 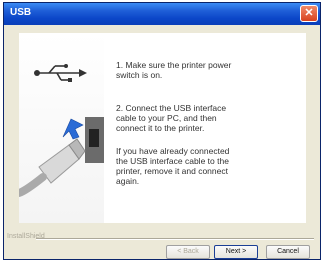 What do you see at coordinates (188, 252) in the screenshot?
I see `back-button: < Back` at bounding box center [188, 252].